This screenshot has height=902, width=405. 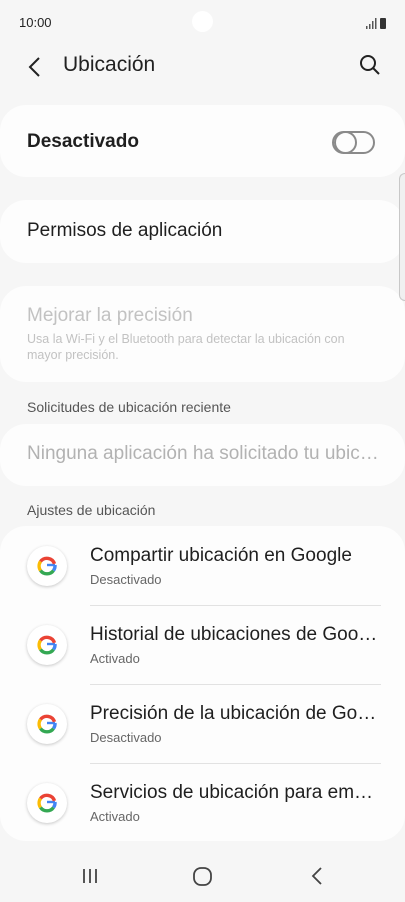 I want to click on location-settings-header: Ajustes de ubicación, so click(x=91, y=510).